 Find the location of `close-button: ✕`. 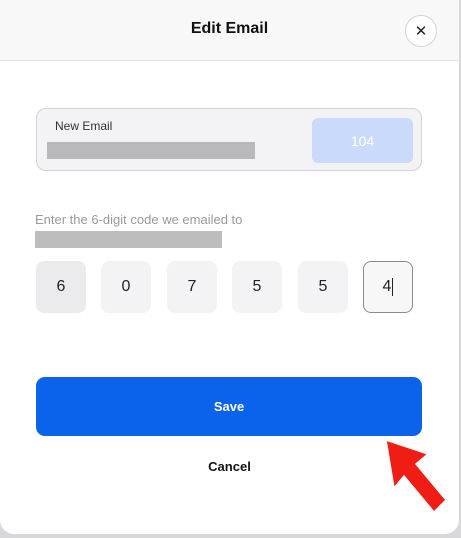

close-button: ✕ is located at coordinates (421, 31).